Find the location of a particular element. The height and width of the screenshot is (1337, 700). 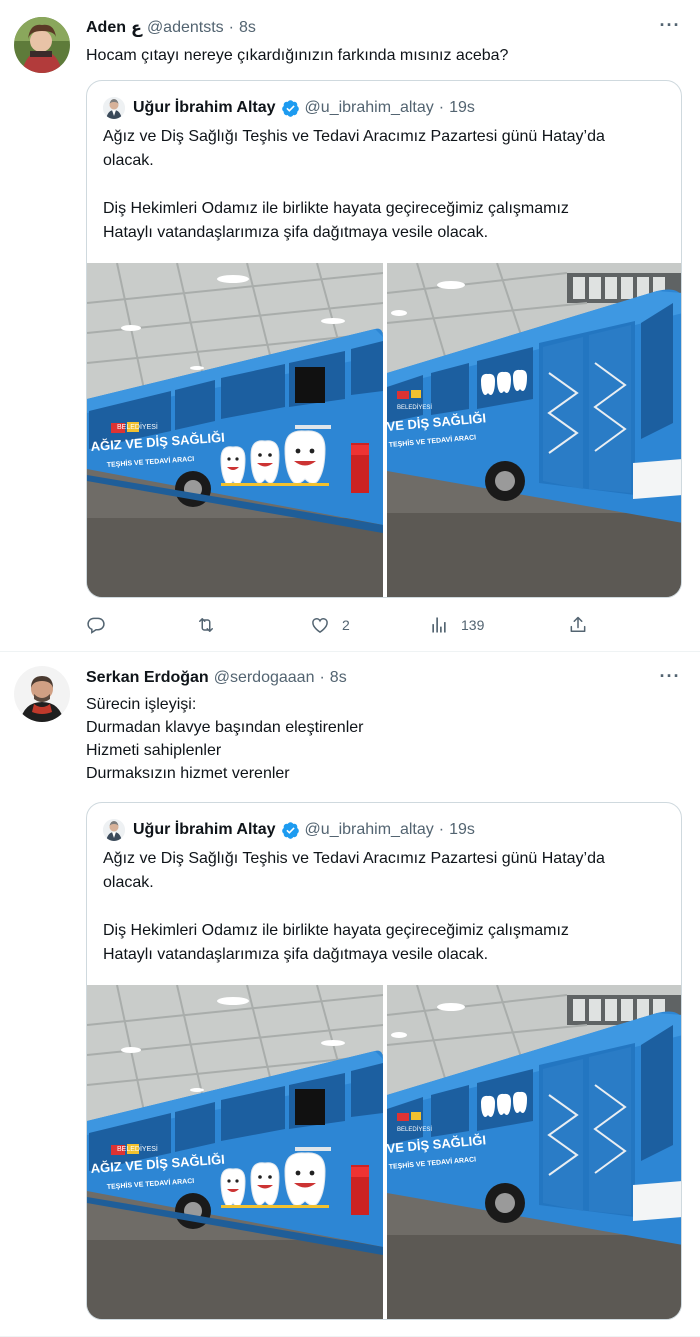

reply-icon is located at coordinates (96, 625).